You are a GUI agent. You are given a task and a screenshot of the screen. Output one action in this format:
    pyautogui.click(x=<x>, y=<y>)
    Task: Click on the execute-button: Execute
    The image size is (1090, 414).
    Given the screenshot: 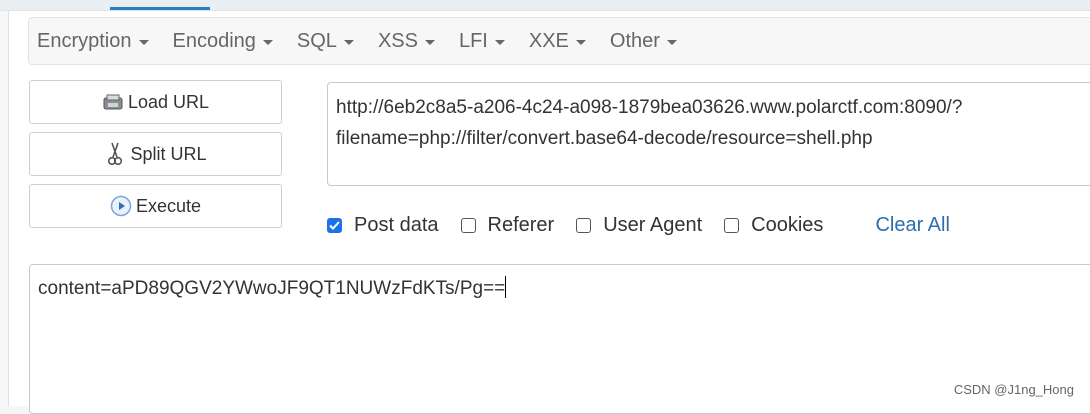 What is the action you would take?
    pyautogui.click(x=155, y=206)
    